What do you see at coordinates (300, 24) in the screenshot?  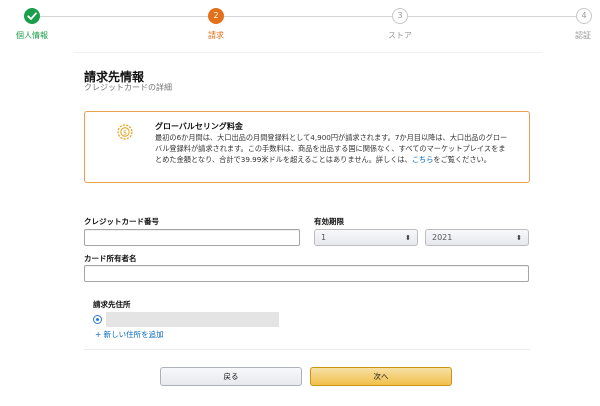 I see `progress-stepper: 2 3 4 個人情報 請求 ストア 認証` at bounding box center [300, 24].